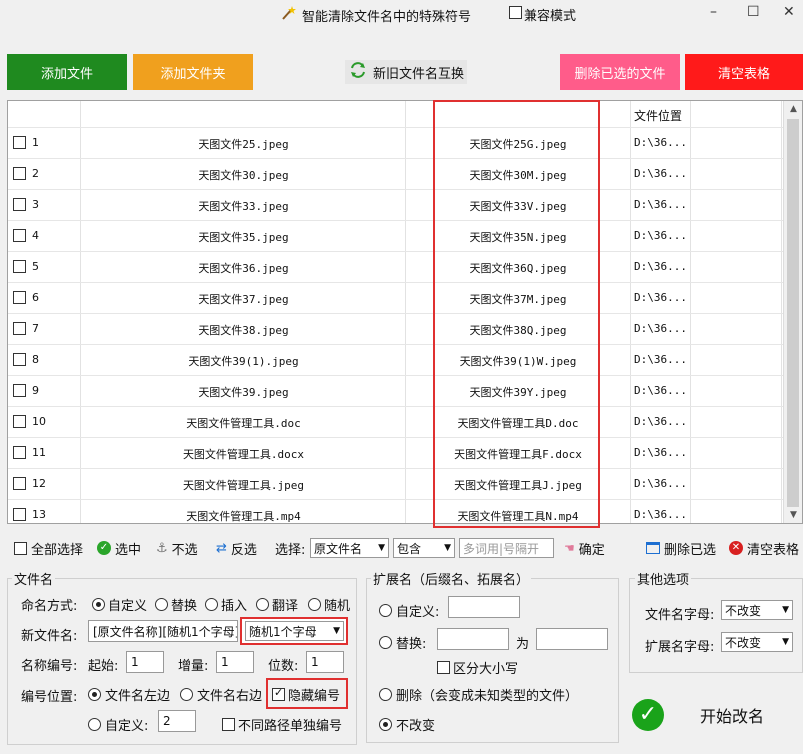  Describe the element at coordinates (409, 610) in the screenshot. I see `ext-custom-option: 自定义:` at that location.